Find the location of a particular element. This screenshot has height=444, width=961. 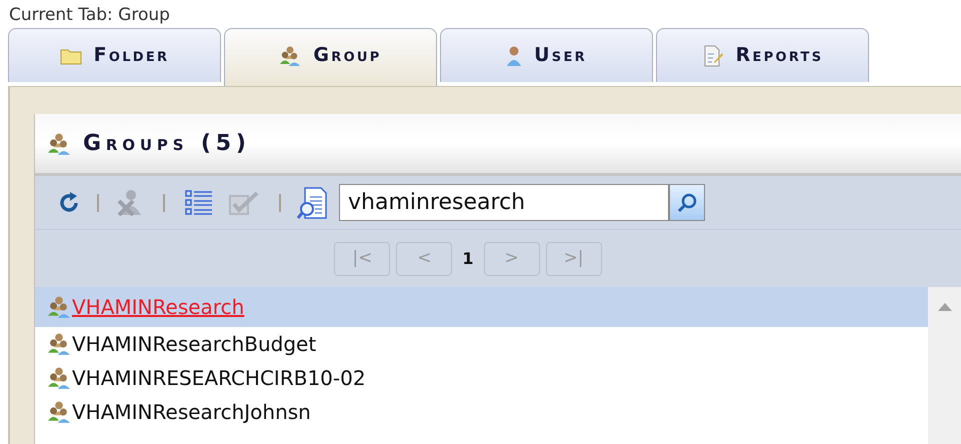

group-name: VHAMINRESEARCHCIRB10-02 is located at coordinates (219, 378).